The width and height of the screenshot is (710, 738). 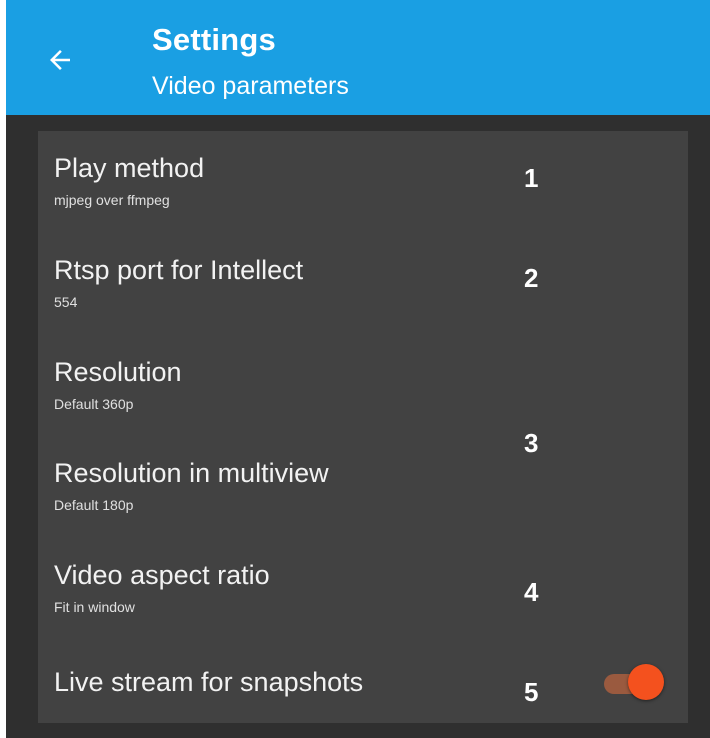 What do you see at coordinates (179, 270) in the screenshot?
I see `pref-title: Rtsp port for Intellect` at bounding box center [179, 270].